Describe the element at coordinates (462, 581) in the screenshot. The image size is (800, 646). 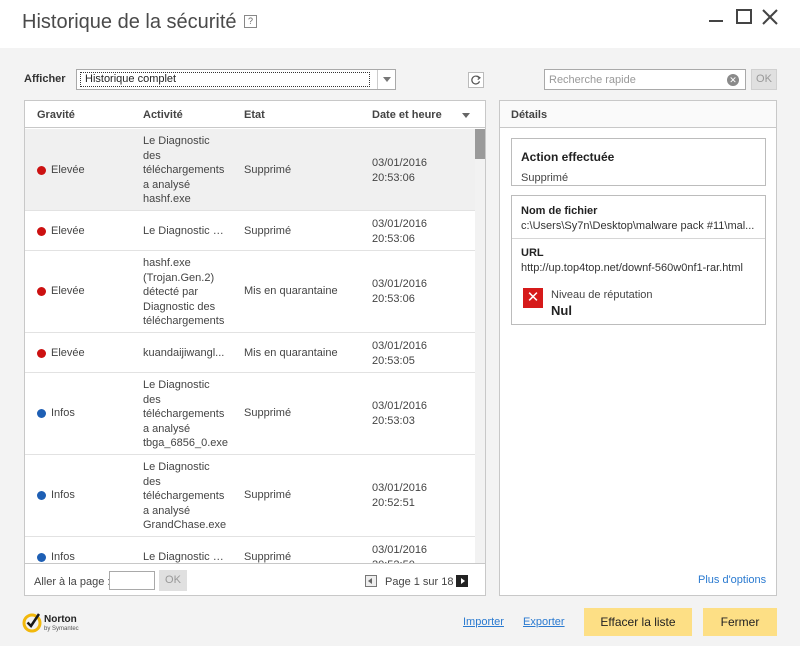
I see `next-page-icon` at that location.